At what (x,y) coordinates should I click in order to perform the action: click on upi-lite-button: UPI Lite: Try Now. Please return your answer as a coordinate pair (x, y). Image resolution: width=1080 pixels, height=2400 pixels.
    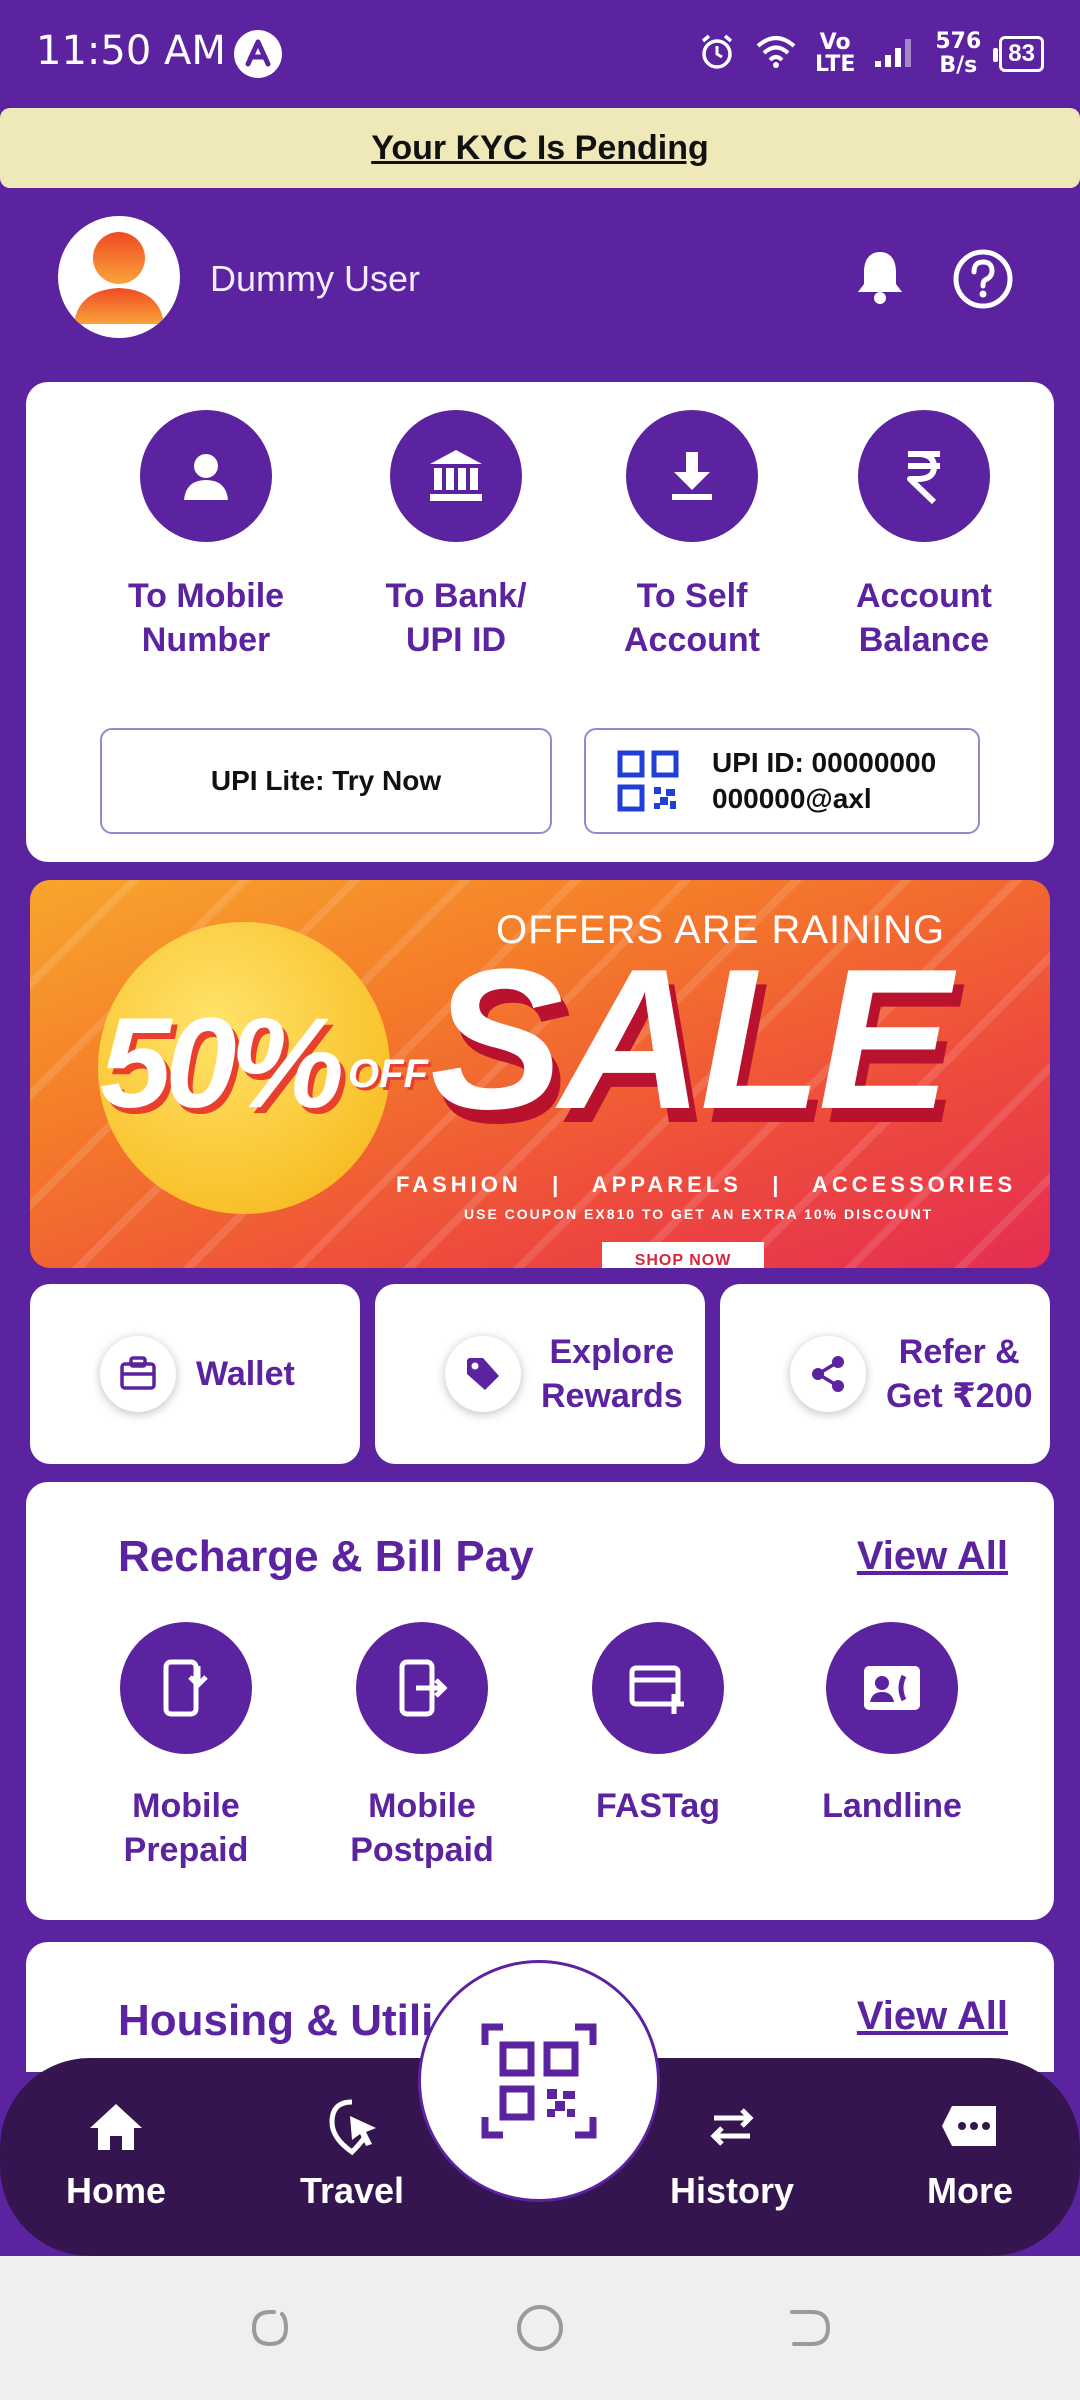
    Looking at the image, I should click on (326, 781).